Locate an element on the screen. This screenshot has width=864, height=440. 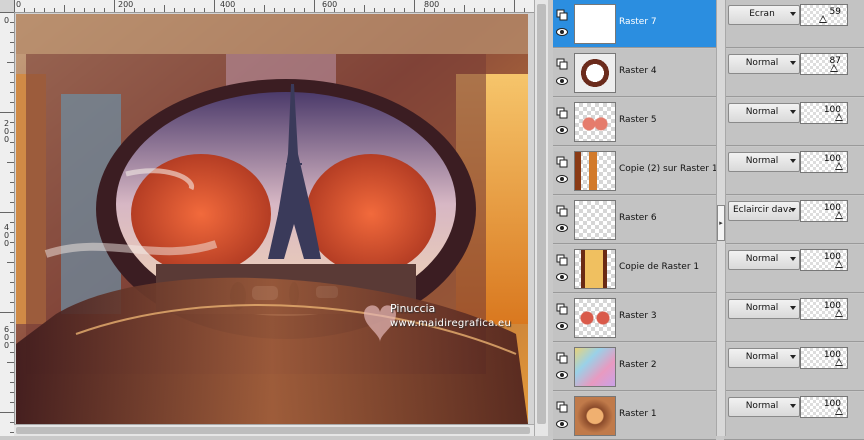
layer-row: Raster 7 is located at coordinates (634, 24).